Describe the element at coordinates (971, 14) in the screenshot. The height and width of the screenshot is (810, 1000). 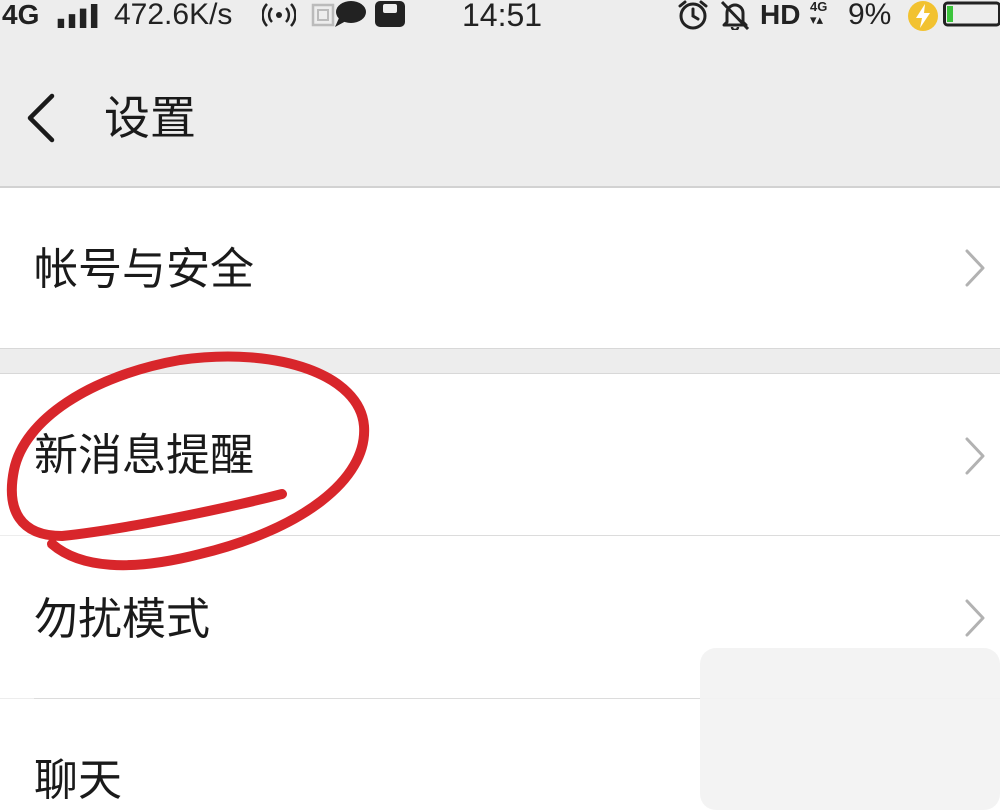
I see `battery-icon` at that location.